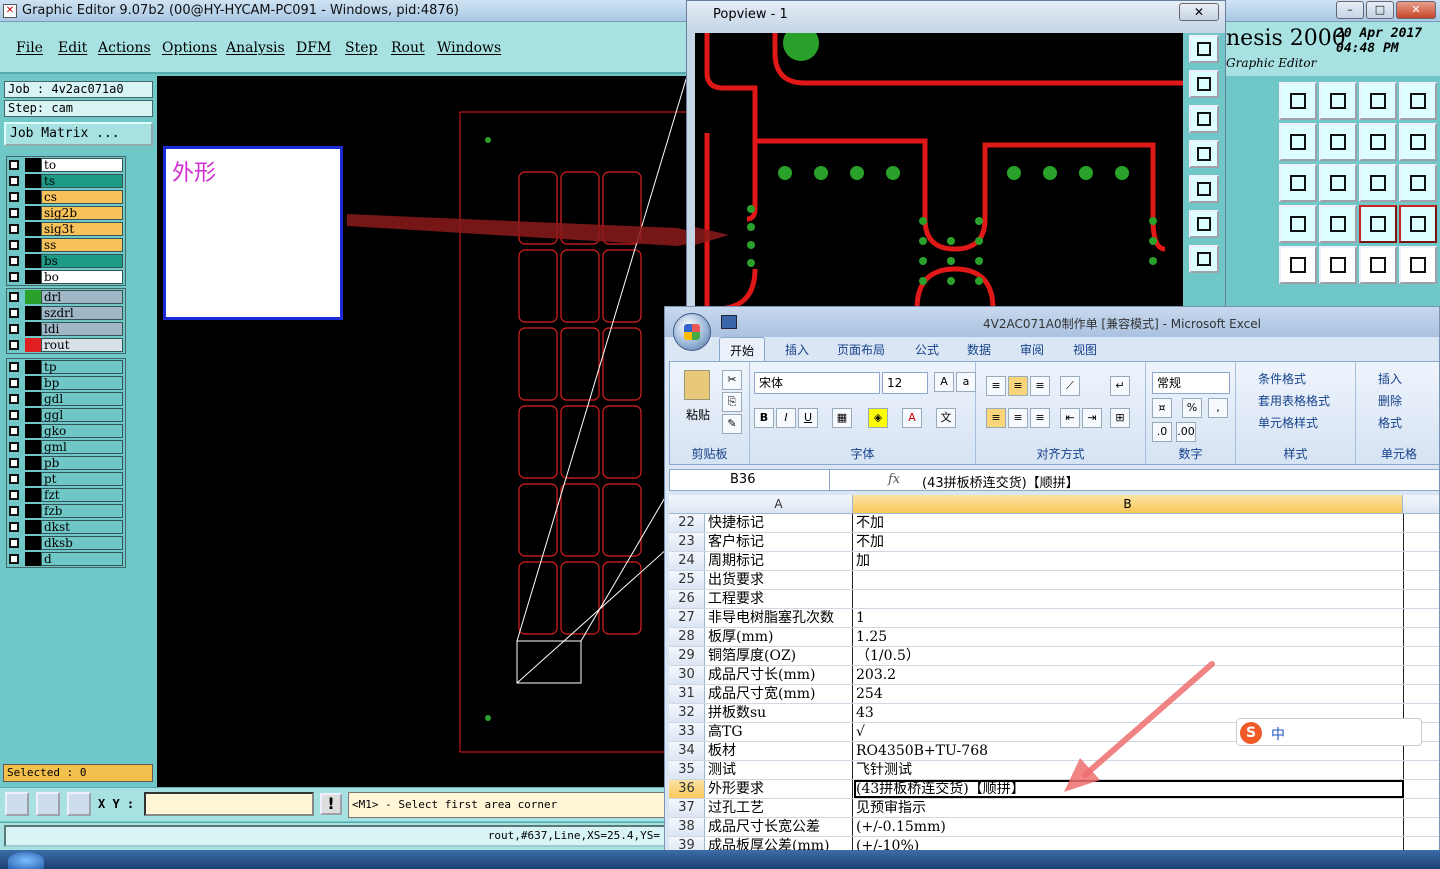 The width and height of the screenshot is (1440, 869). I want to click on window-icon, so click(1418, 101).